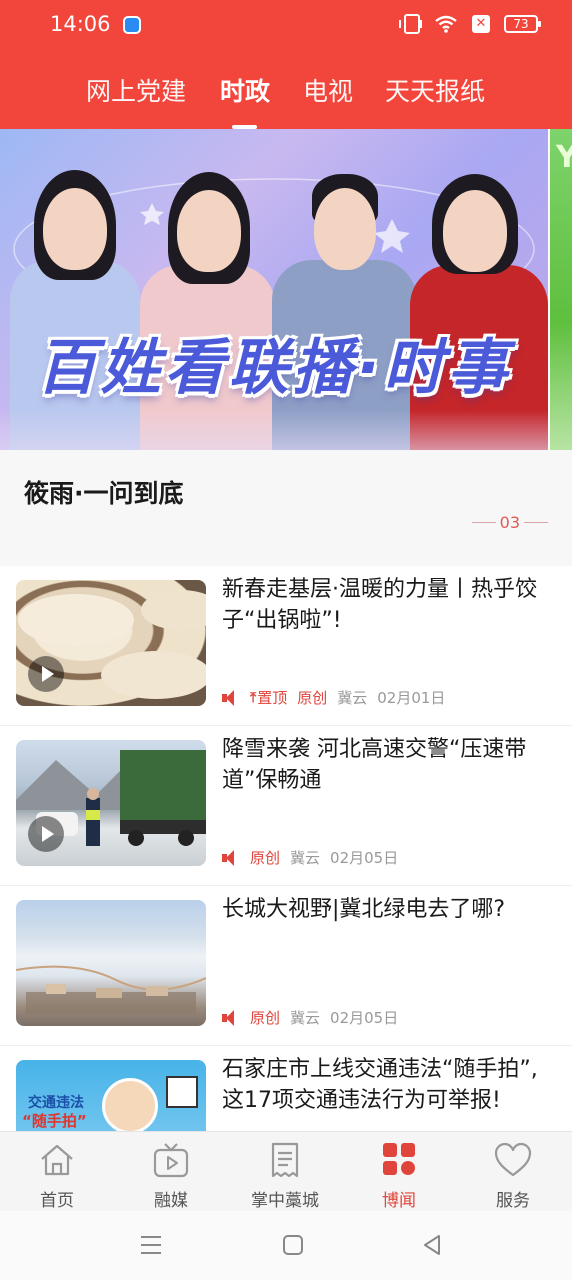  Describe the element at coordinates (446, 24) in the screenshot. I see `wifi-icon` at that location.